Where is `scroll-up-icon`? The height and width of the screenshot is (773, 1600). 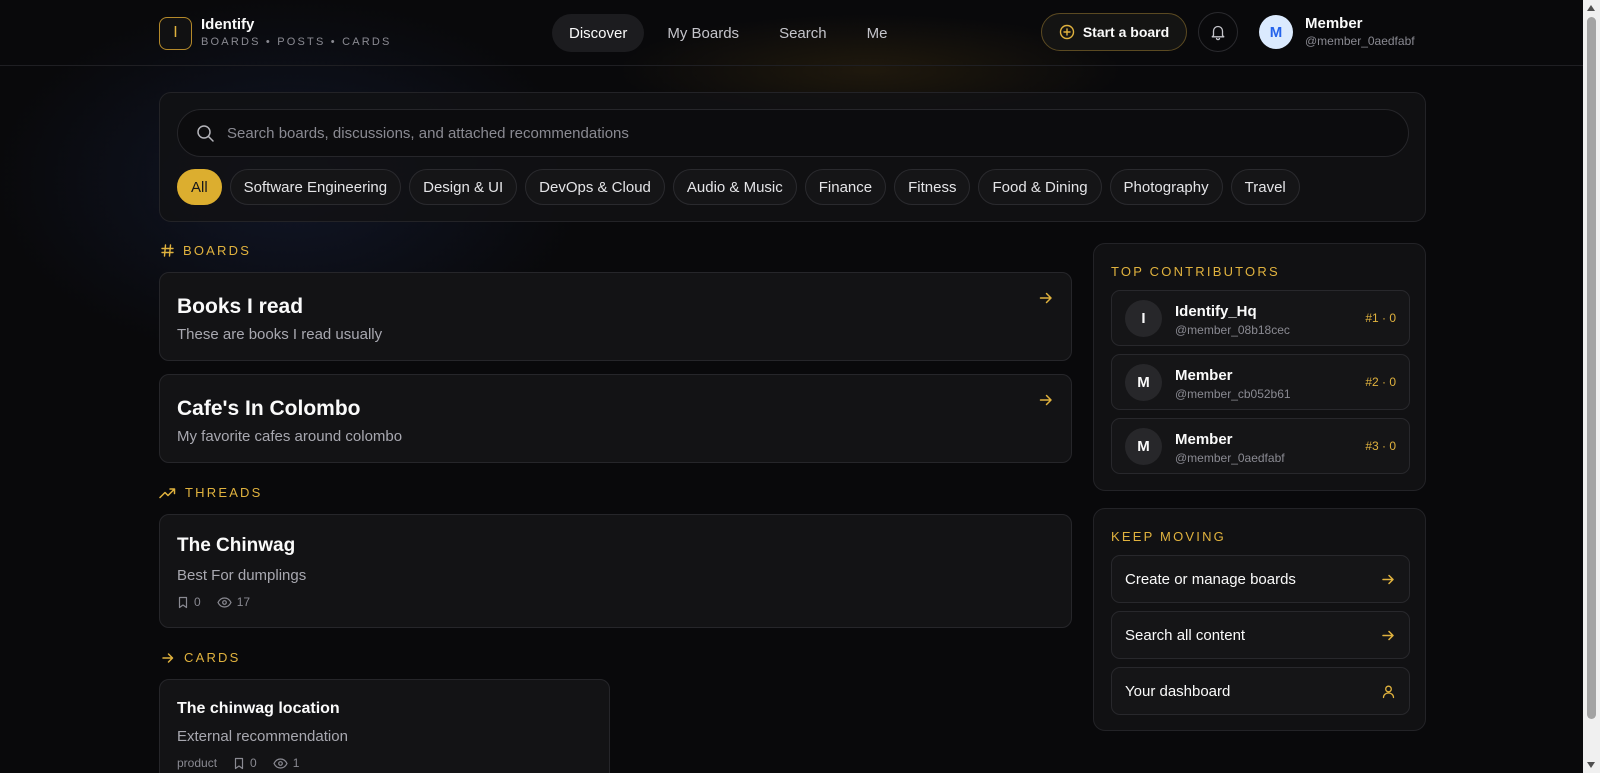
scroll-up-icon is located at coordinates (1591, 8).